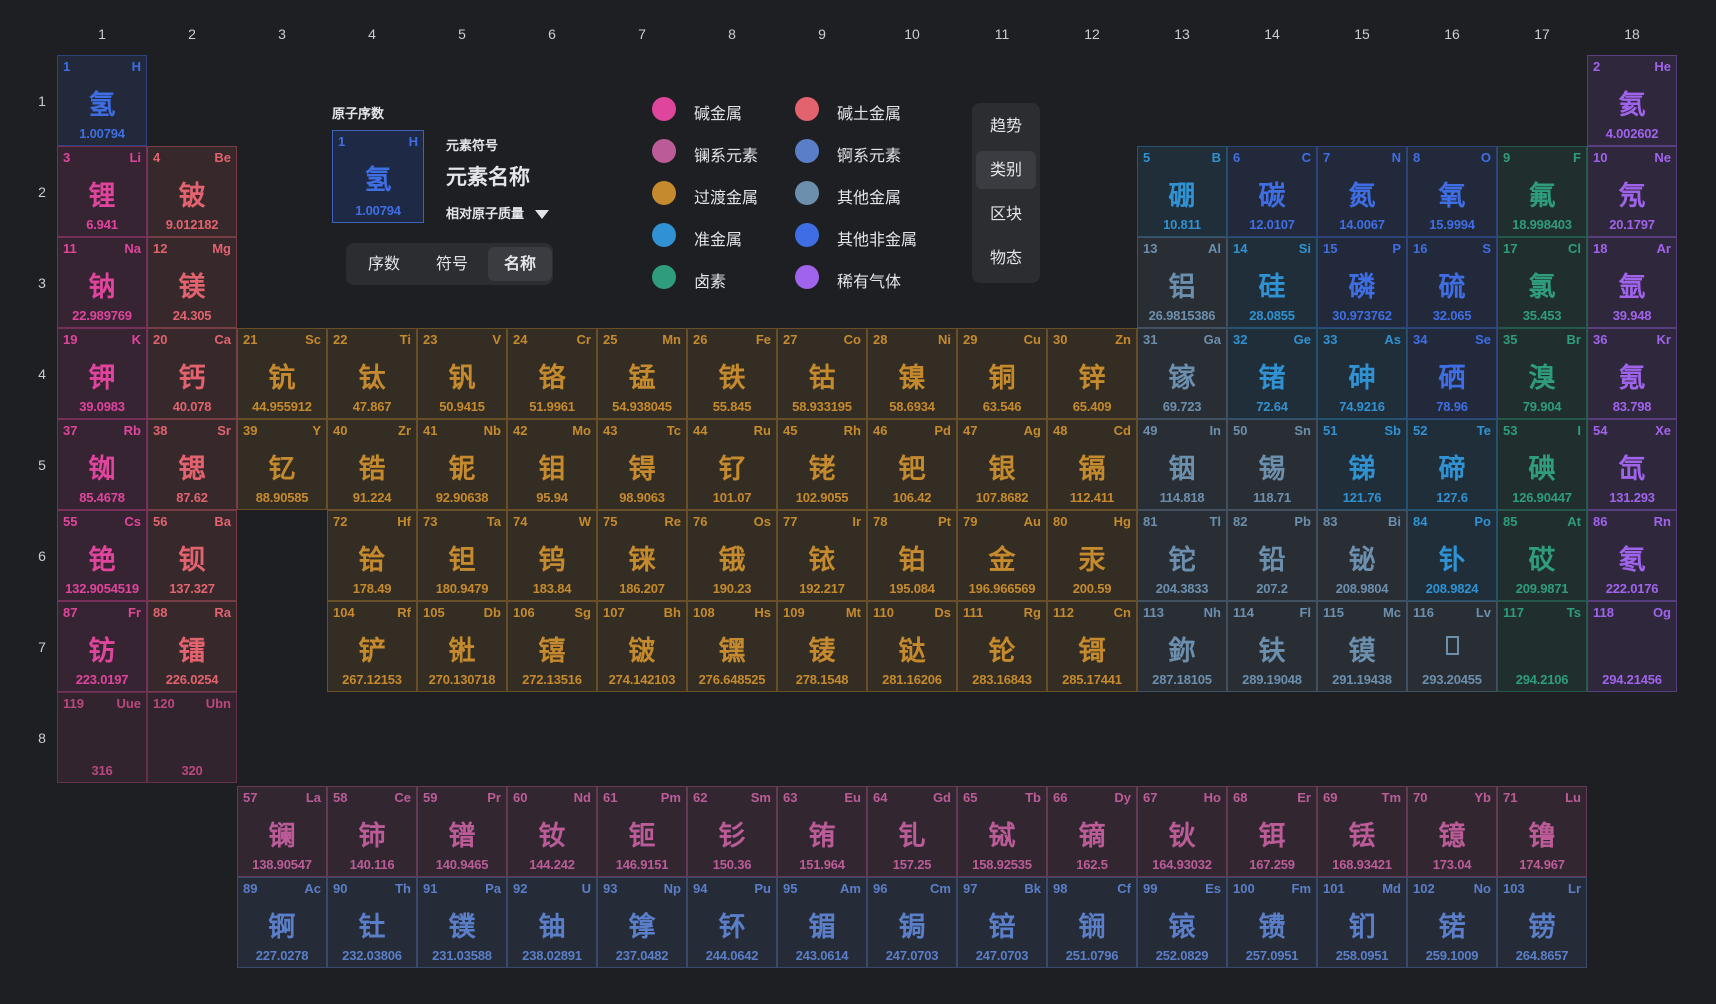 Image resolution: width=1716 pixels, height=1004 pixels. I want to click on element-cell-pb: 82 Pb 铅 207.2, so click(1272, 555).